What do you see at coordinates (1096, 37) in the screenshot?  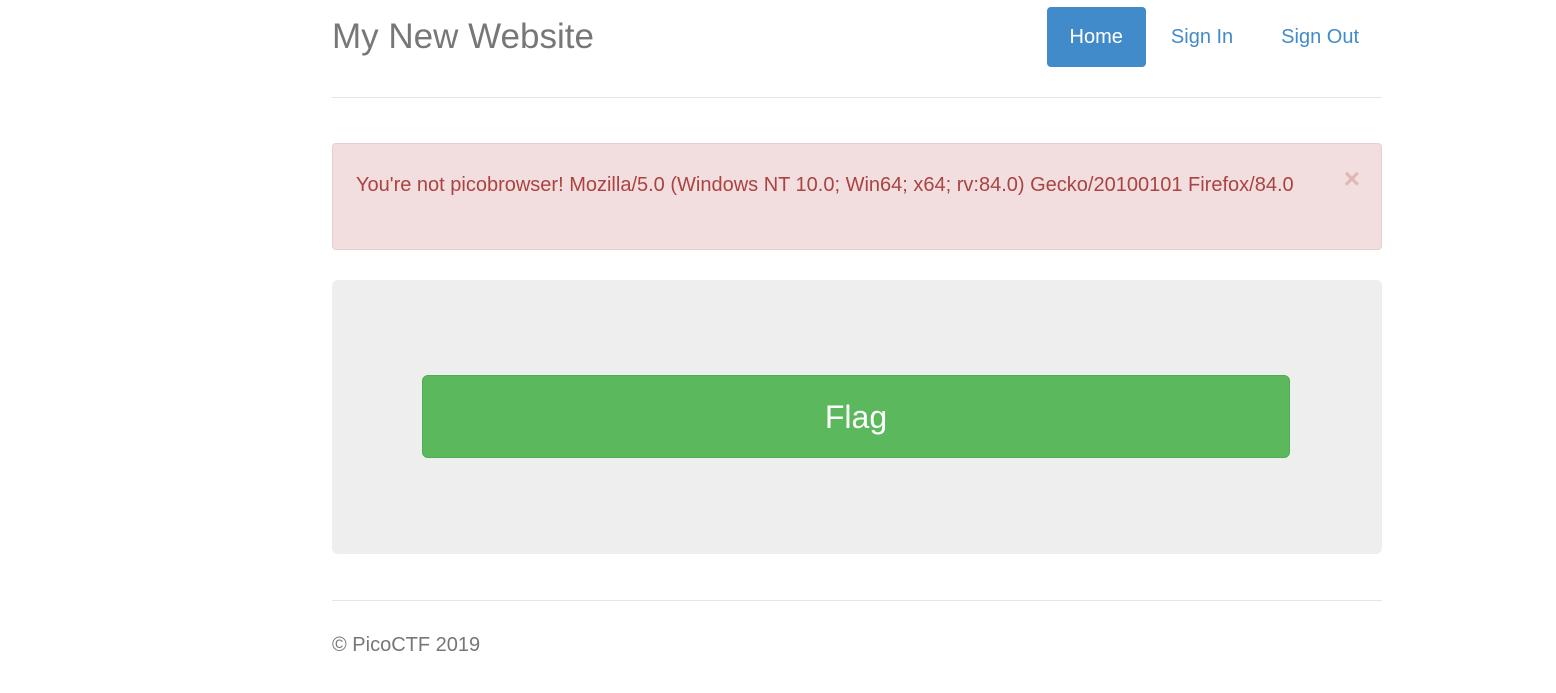 I see `nav-home-link: Home` at bounding box center [1096, 37].